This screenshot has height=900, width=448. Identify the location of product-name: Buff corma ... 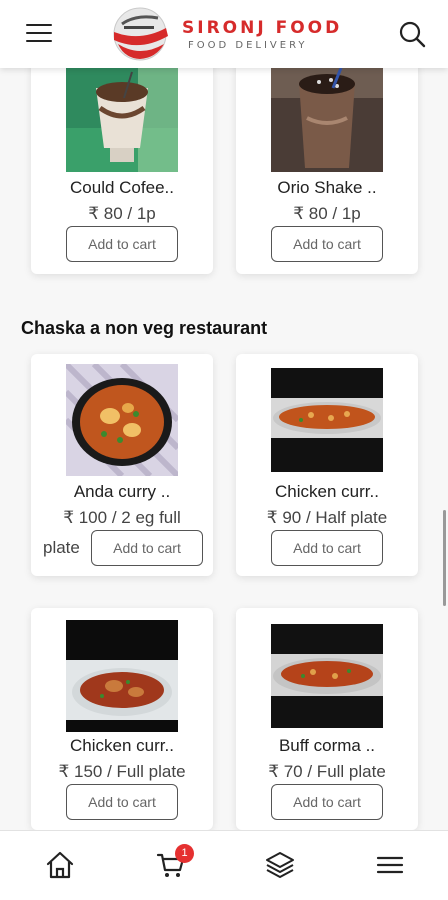
(327, 745).